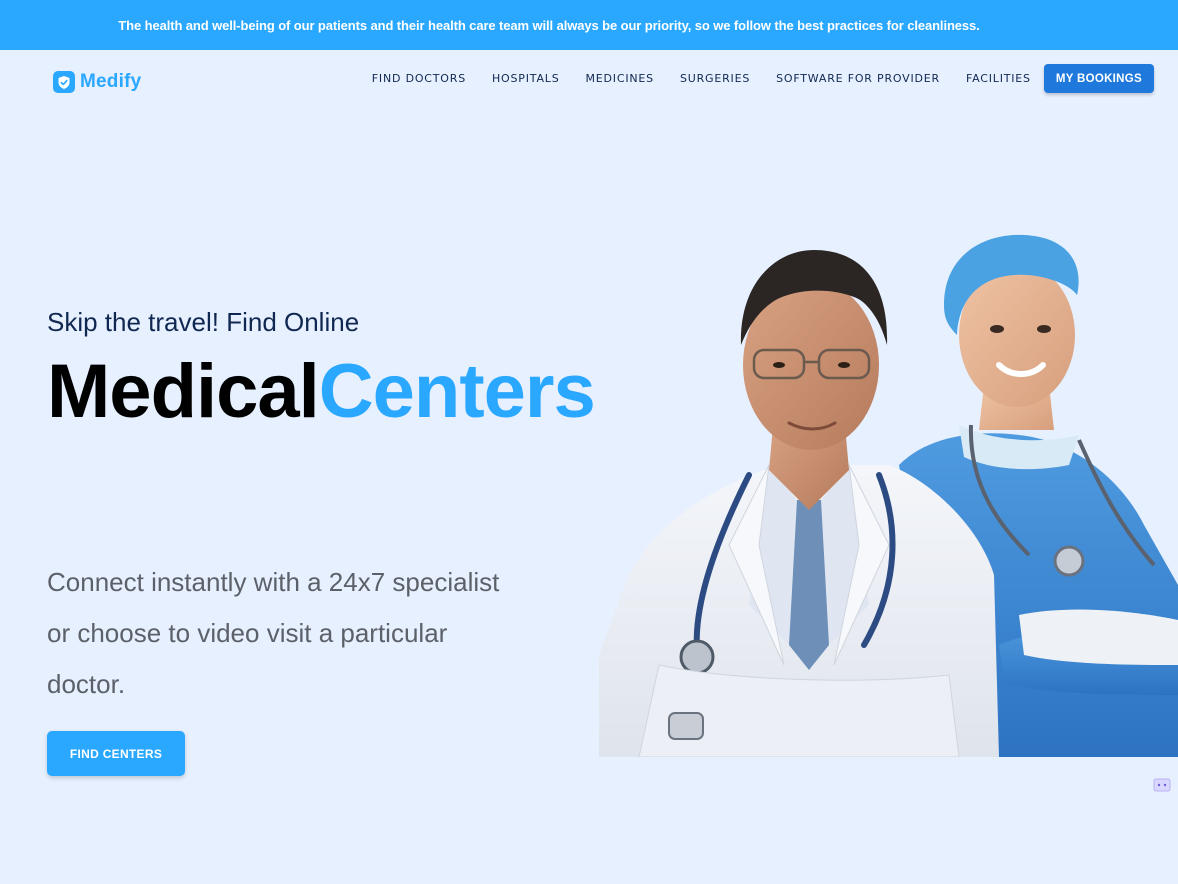 The height and width of the screenshot is (884, 1178). I want to click on nav-hospitals: Hospitals, so click(526, 78).